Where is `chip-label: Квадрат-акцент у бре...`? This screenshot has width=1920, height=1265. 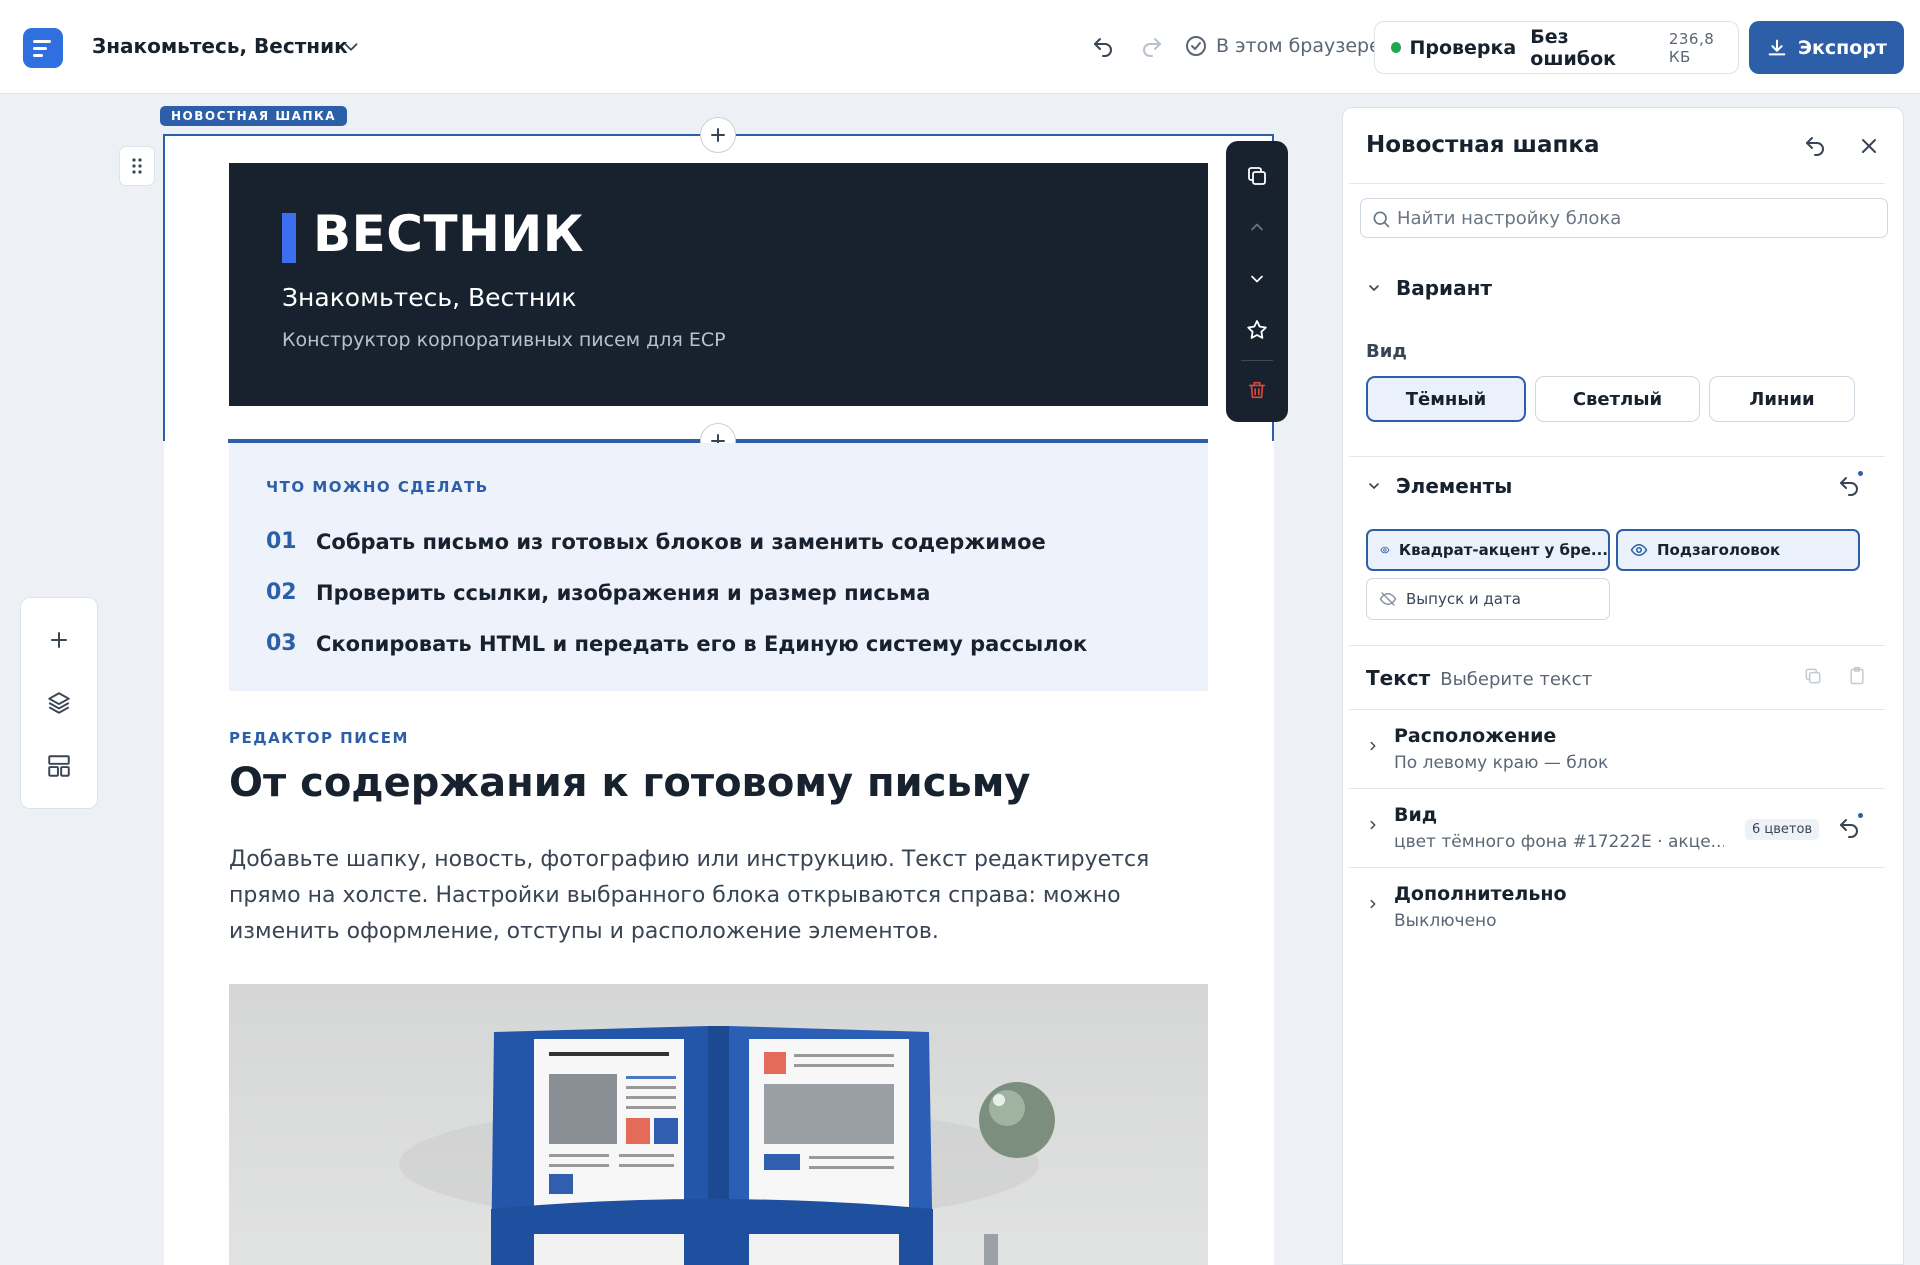
chip-label: Квадрат-акцент у бре... is located at coordinates (1503, 550).